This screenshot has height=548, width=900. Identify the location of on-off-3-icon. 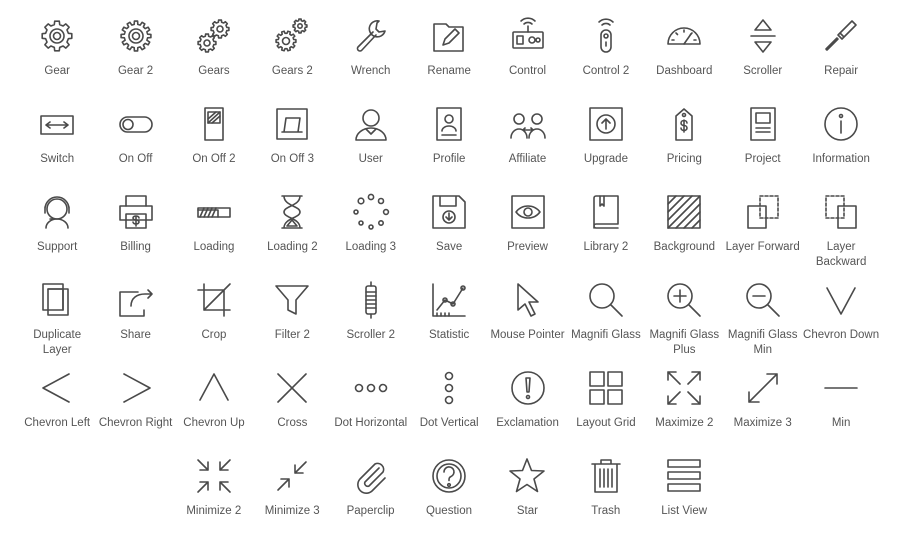
(292, 124).